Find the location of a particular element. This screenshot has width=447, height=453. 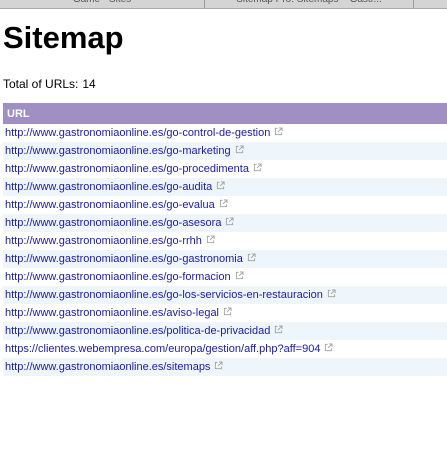

table-header-row: URL is located at coordinates (225, 113).